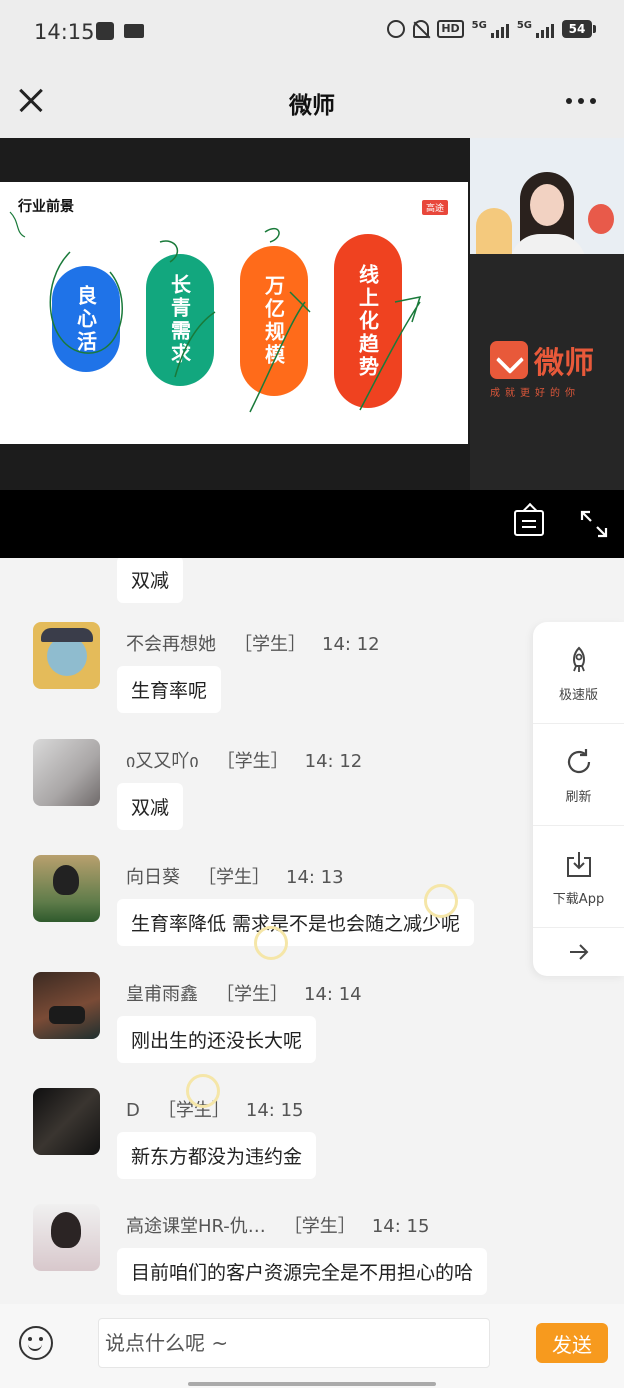 The image size is (624, 1388). Describe the element at coordinates (169, 689) in the screenshot. I see `message-bubble: 生育率呢` at that location.